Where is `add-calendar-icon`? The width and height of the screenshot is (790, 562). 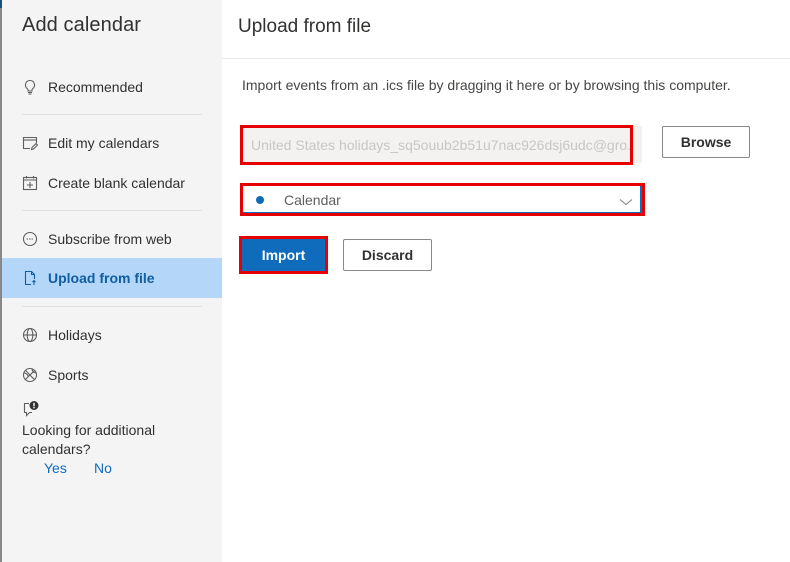 add-calendar-icon is located at coordinates (30, 183).